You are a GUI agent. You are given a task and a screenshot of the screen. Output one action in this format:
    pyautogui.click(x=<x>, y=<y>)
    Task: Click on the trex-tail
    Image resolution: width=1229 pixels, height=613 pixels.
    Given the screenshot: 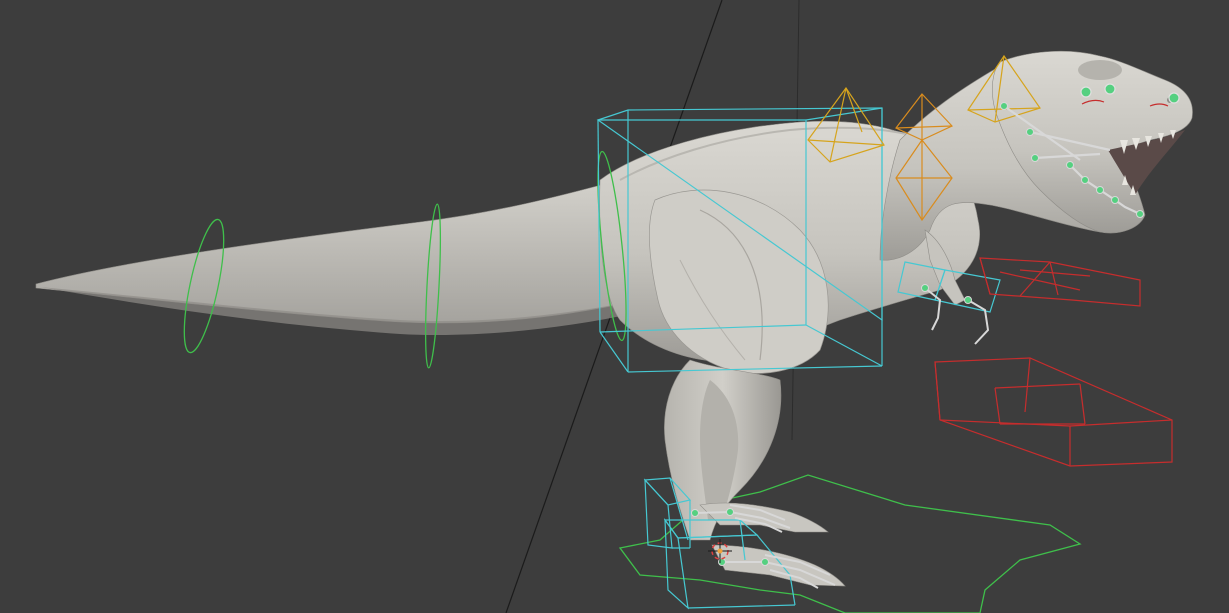 What is the action you would take?
    pyautogui.click(x=338, y=251)
    